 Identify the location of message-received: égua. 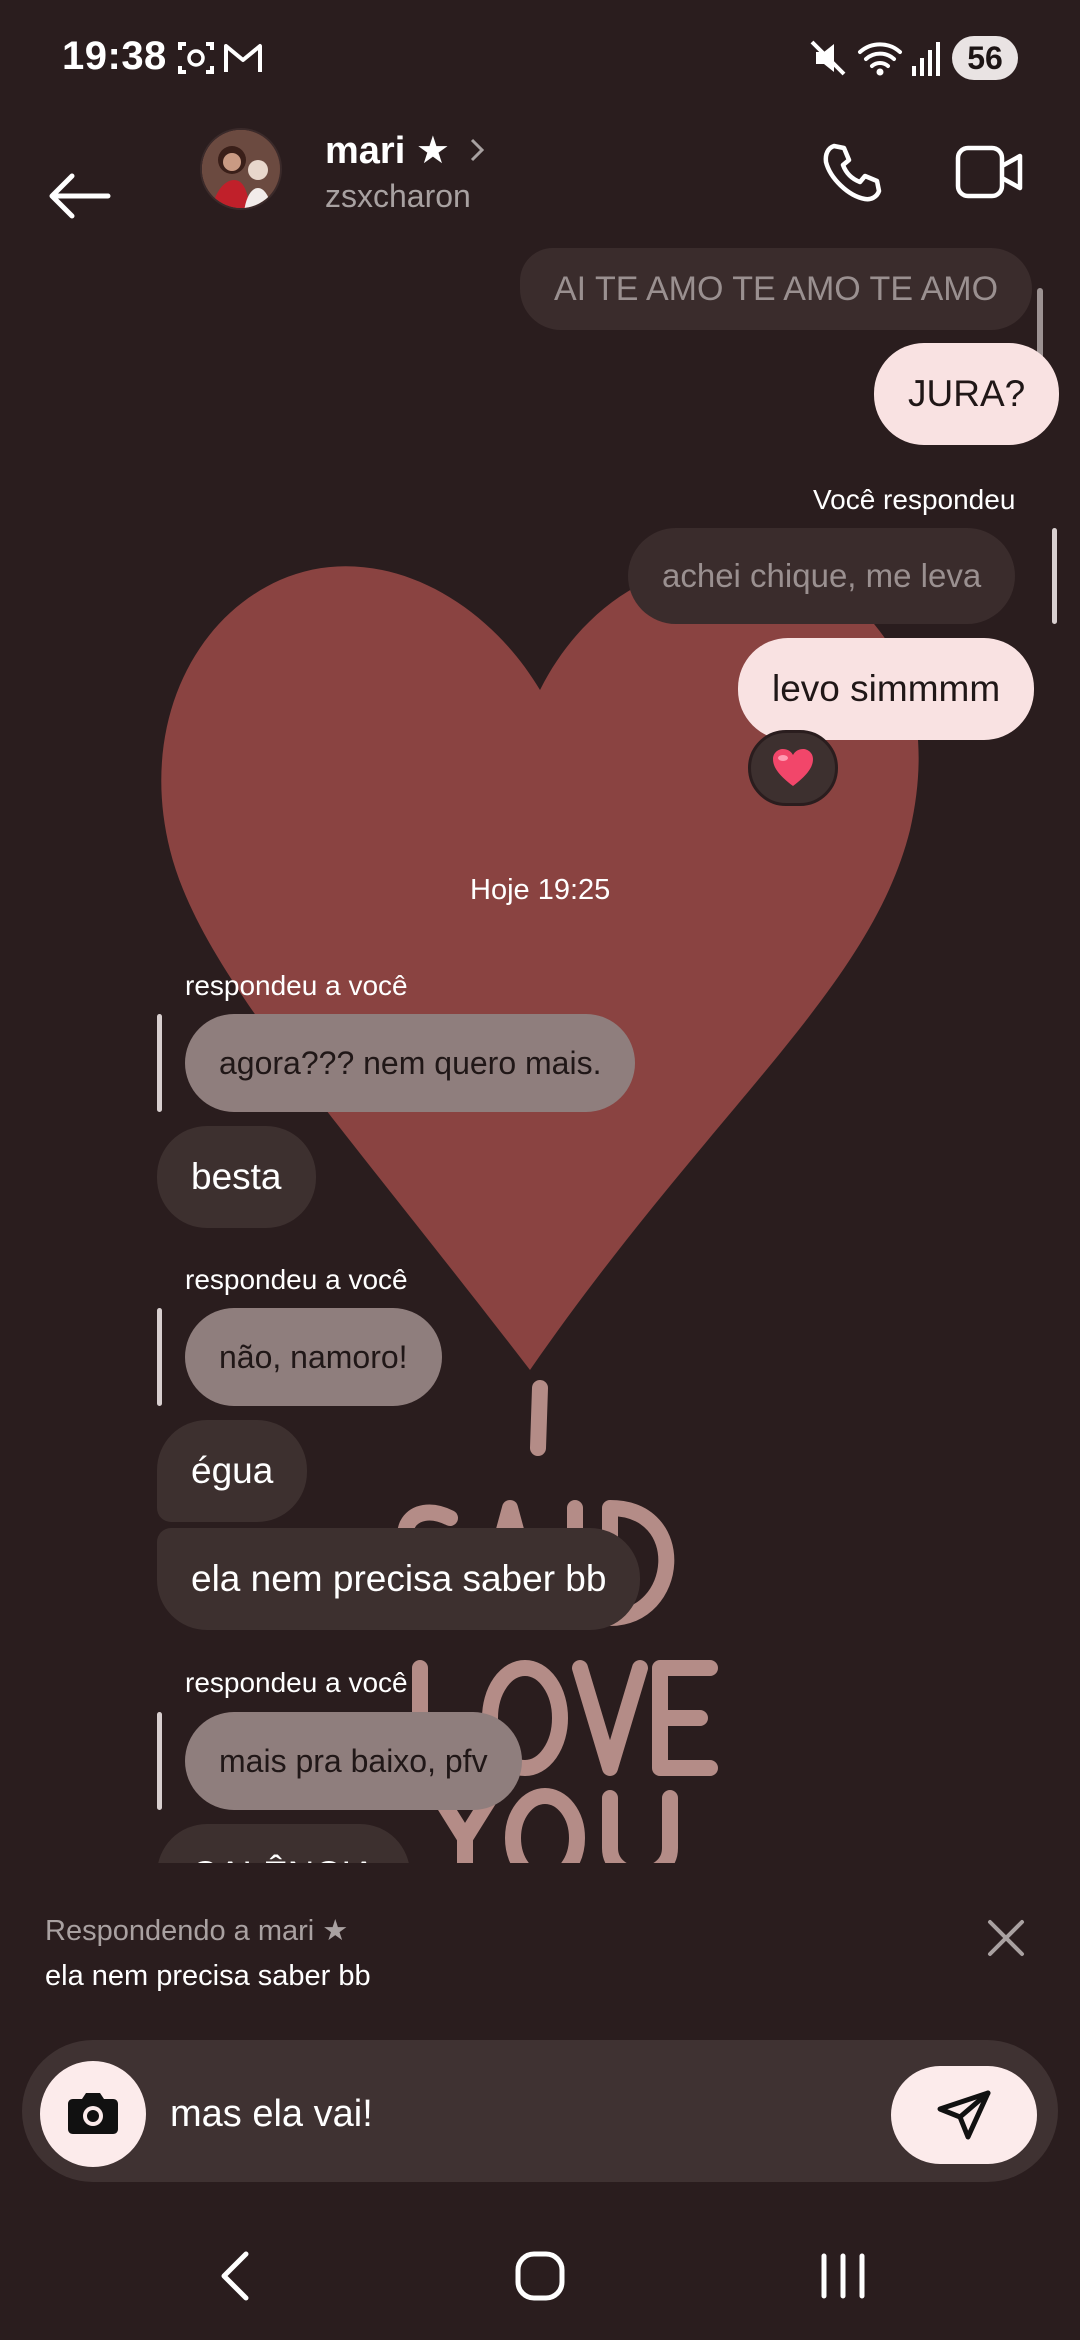
(232, 1471).